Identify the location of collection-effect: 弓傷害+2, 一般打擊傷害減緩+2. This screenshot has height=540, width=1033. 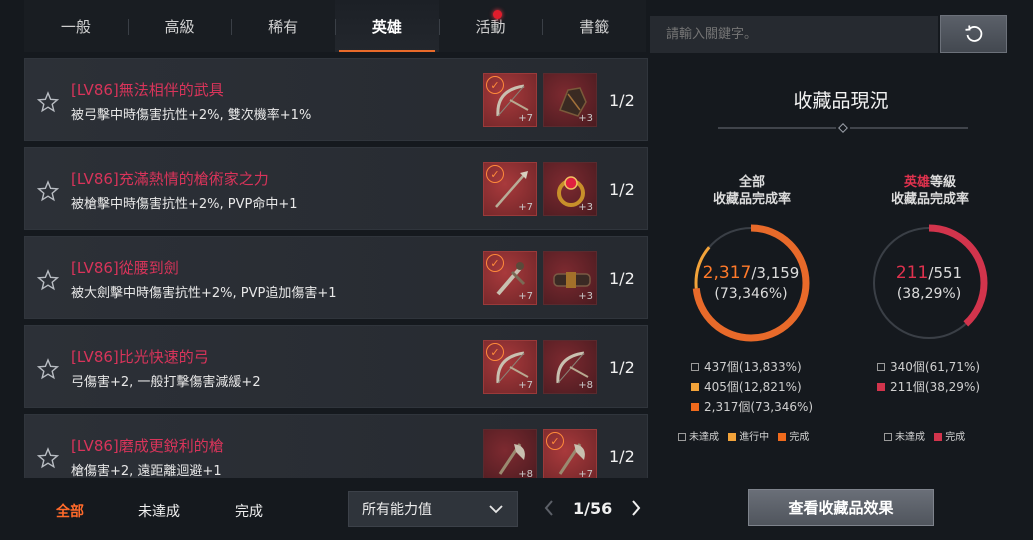
(166, 382).